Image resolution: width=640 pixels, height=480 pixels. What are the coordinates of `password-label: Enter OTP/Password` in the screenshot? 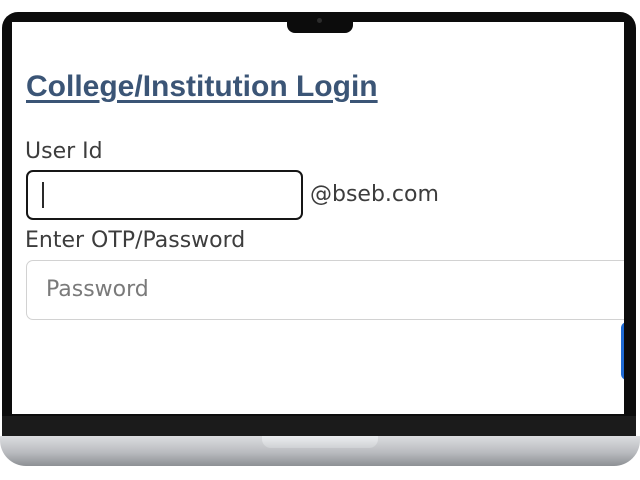 It's located at (135, 240).